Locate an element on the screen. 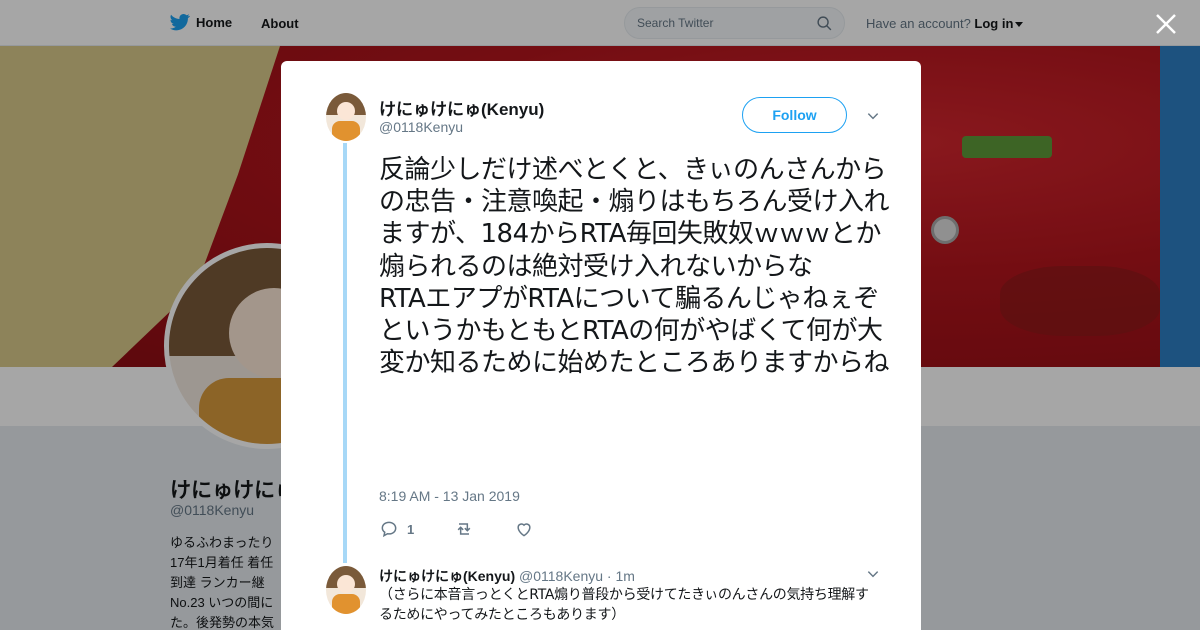 The image size is (1200, 630). tweet-avatar is located at coordinates (346, 117).